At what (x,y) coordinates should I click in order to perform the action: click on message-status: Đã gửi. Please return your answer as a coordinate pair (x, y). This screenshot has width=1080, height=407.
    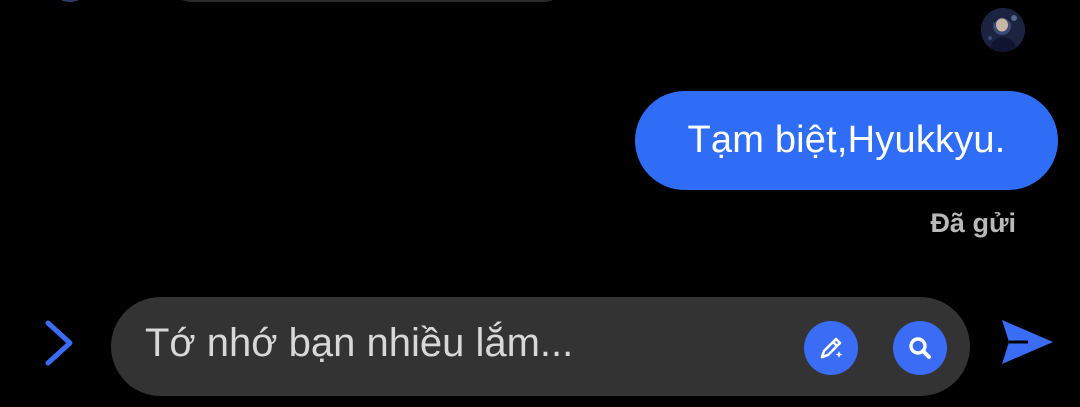
    Looking at the image, I should click on (973, 223).